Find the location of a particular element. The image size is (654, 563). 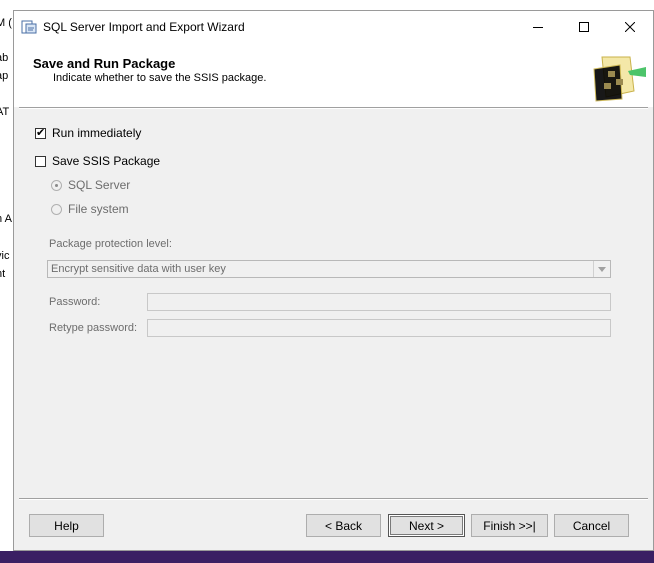

close-icon is located at coordinates (630, 27).